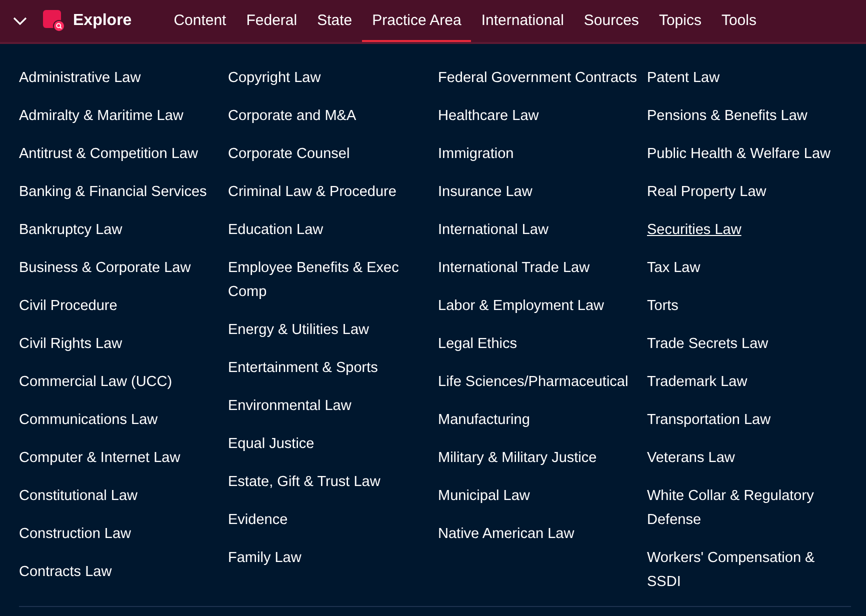  I want to click on practice-area-link: Criminal Law & Procedure, so click(312, 192).